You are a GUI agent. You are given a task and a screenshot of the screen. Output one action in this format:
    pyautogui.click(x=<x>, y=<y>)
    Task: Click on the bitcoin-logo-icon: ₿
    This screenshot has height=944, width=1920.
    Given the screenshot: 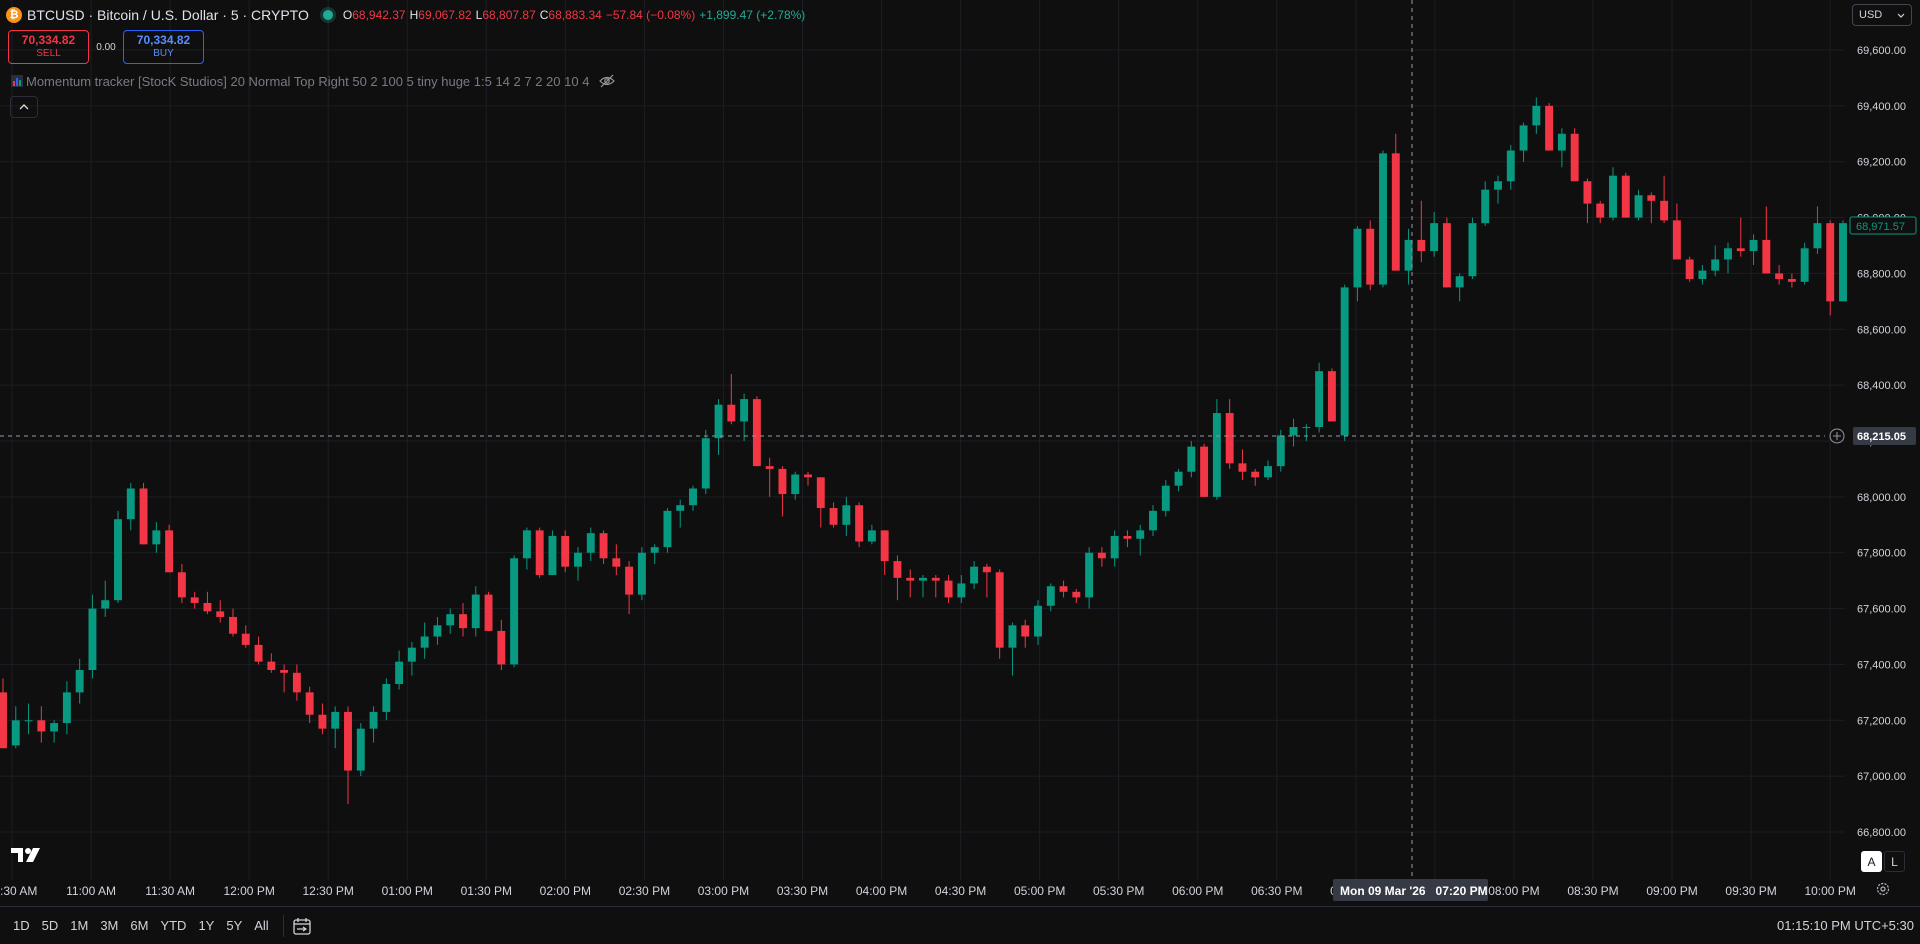 What is the action you would take?
    pyautogui.click(x=14, y=15)
    